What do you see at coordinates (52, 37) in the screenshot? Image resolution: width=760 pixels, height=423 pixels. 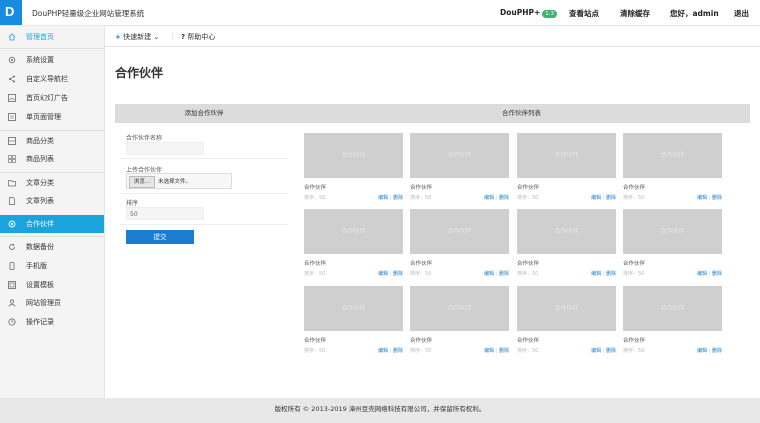 I see `sidebar-item-home: 管理首页` at bounding box center [52, 37].